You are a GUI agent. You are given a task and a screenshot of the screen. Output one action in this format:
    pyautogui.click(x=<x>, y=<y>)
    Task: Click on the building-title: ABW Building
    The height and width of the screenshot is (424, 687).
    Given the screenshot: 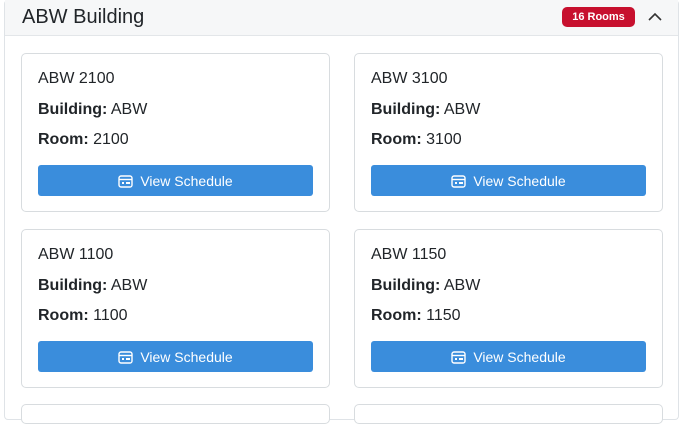 What is the action you would take?
    pyautogui.click(x=83, y=17)
    